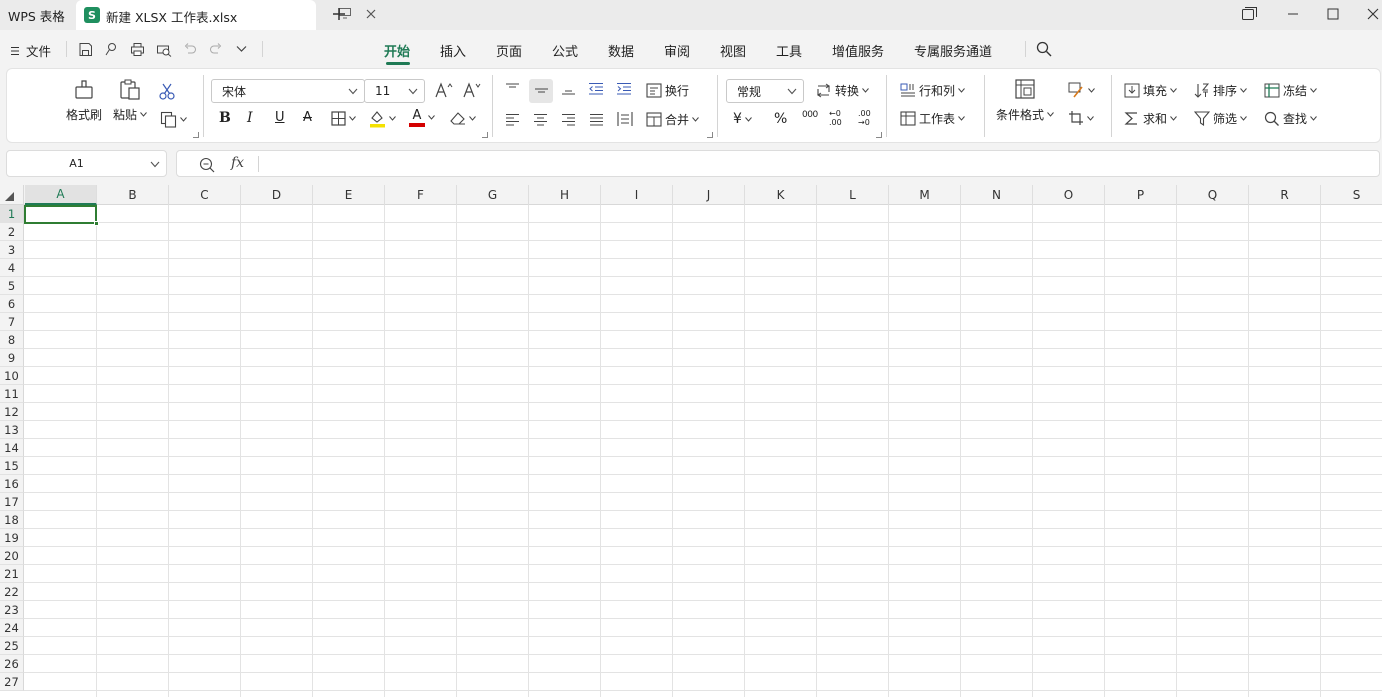 The image size is (1382, 697). Describe the element at coordinates (842, 90) in the screenshot. I see `convert-button: 转换` at that location.